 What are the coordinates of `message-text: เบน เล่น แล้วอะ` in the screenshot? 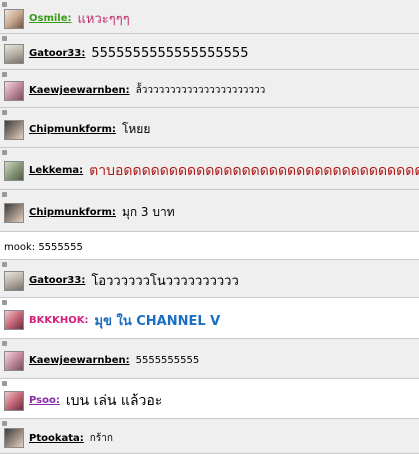 It's located at (114, 400).